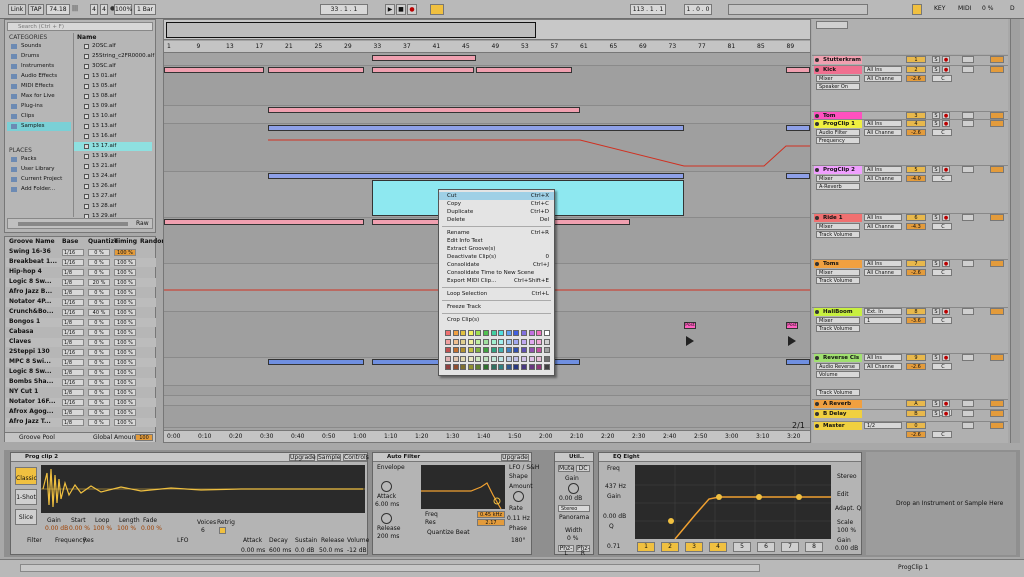  I want to click on filter-response-display, so click(463, 487).